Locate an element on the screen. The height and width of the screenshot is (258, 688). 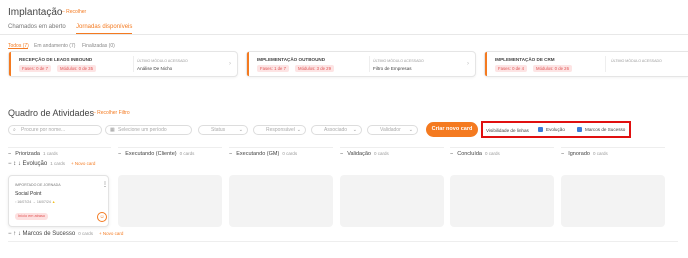
tabs-divider is located at coordinates (344, 34).